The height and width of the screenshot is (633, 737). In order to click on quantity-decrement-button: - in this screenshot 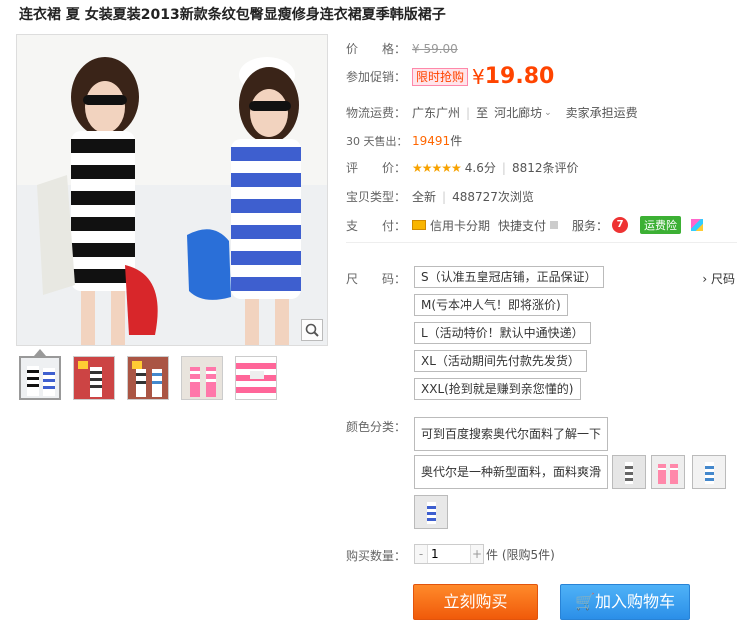, I will do `click(421, 554)`.